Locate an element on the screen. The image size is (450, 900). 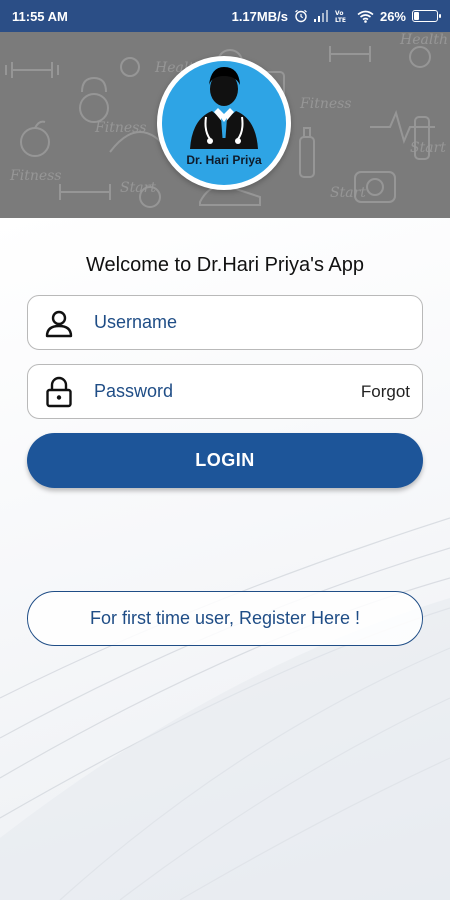
network-speed: 1.17MB/s is located at coordinates (259, 16).